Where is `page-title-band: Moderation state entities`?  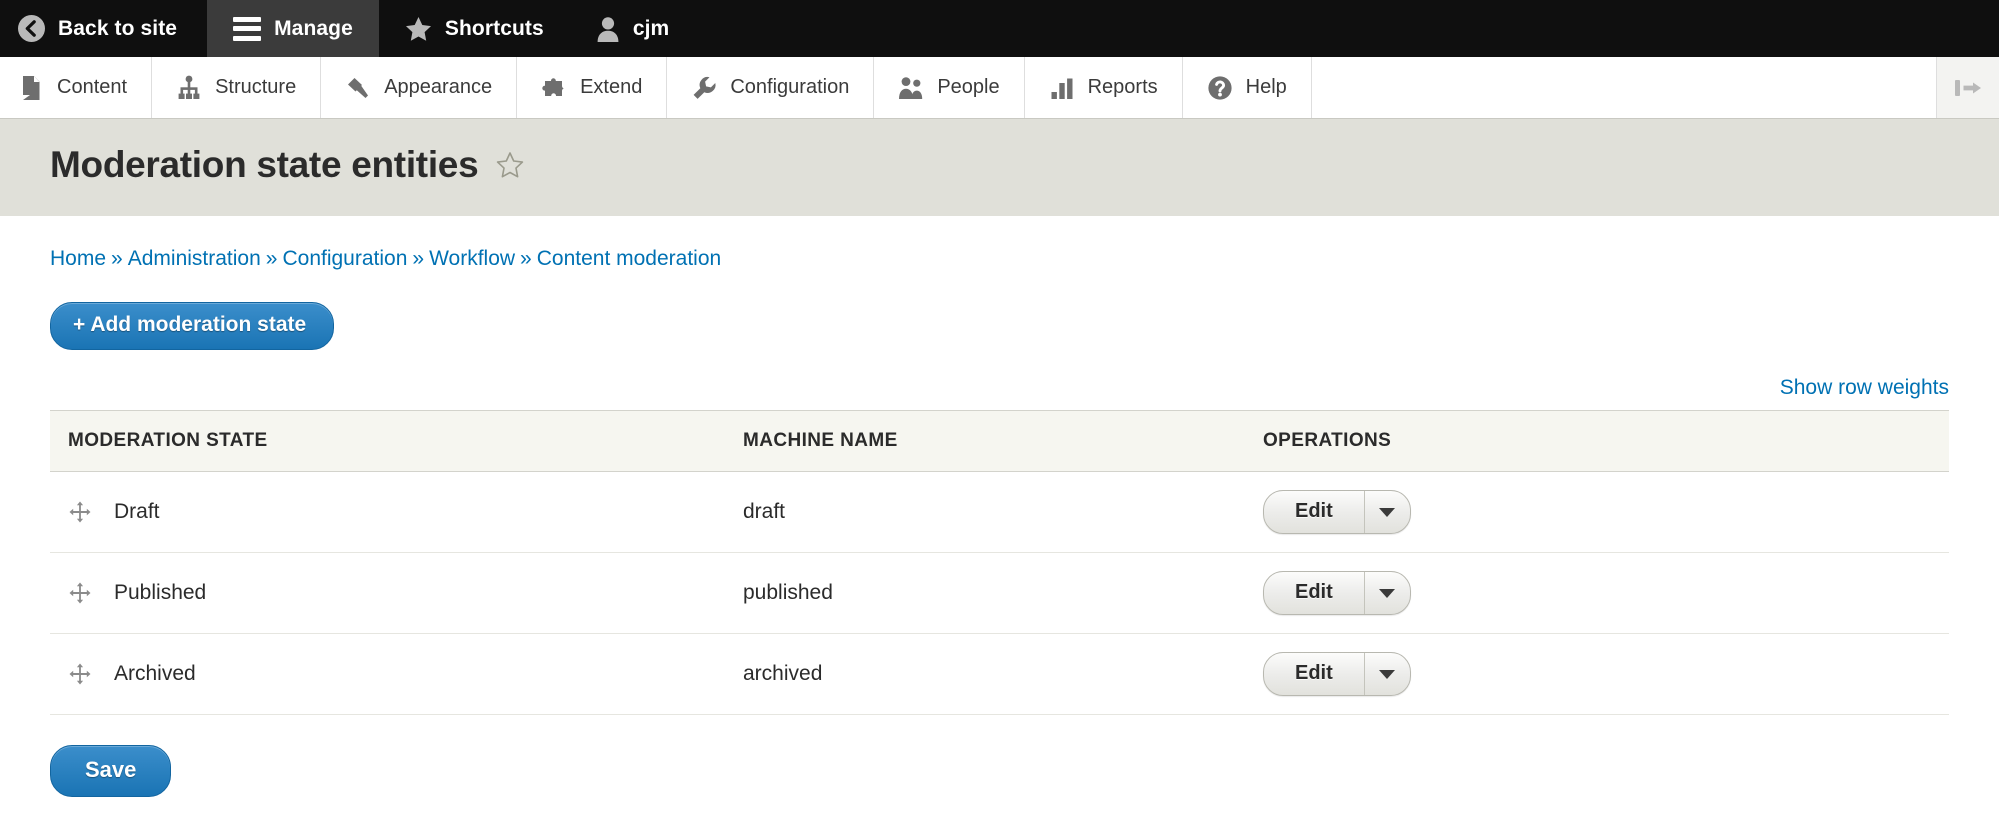 page-title-band: Moderation state entities is located at coordinates (999, 167).